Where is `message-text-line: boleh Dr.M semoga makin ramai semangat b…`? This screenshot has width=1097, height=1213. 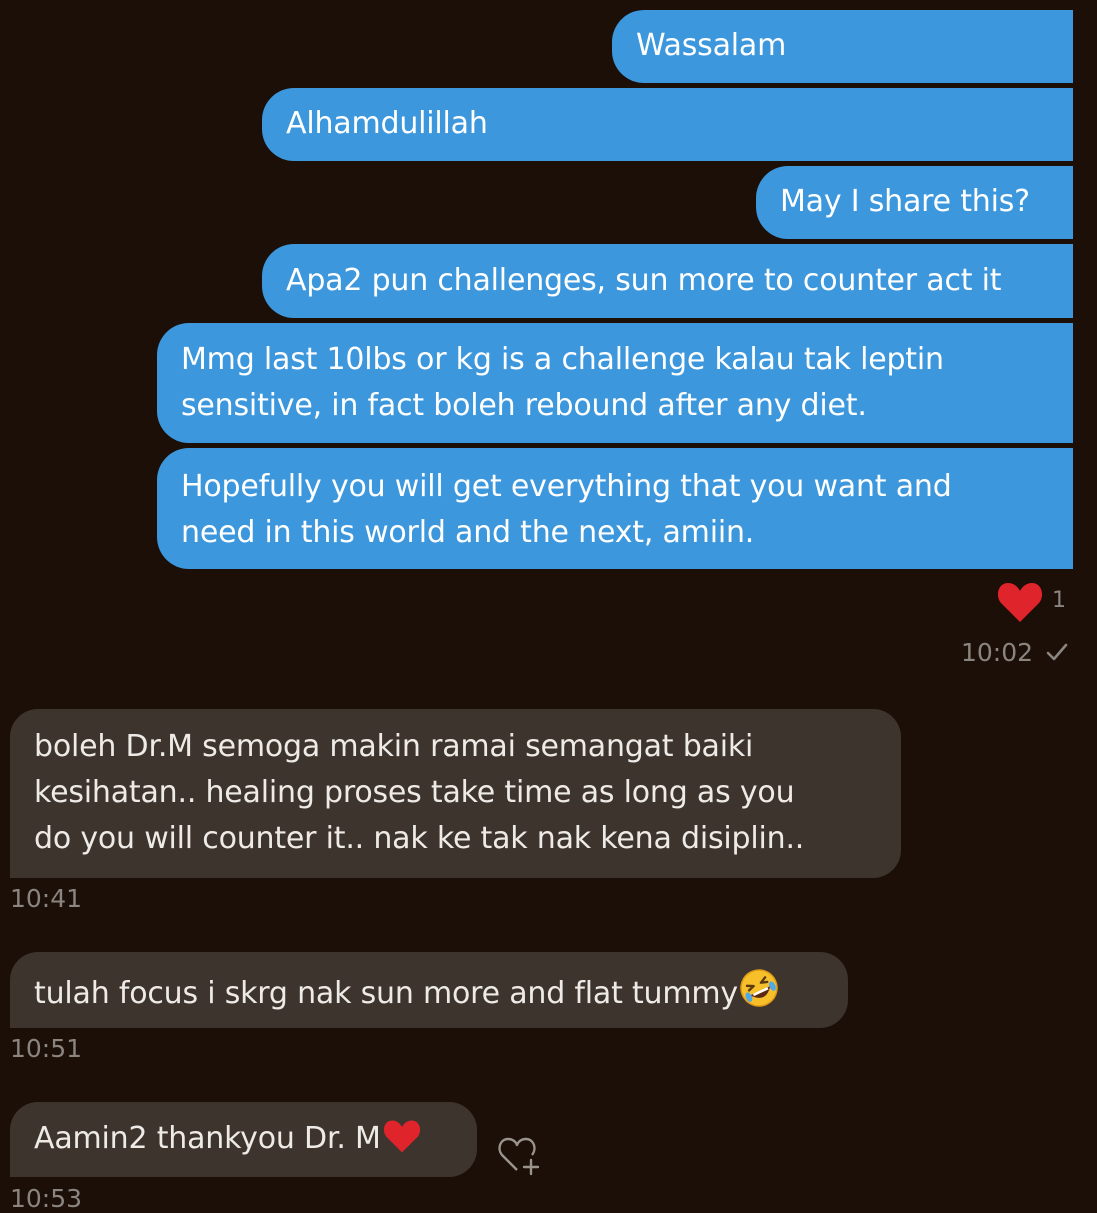
message-text-line: boleh Dr.M semoga makin ramai semangat b… is located at coordinates (394, 746).